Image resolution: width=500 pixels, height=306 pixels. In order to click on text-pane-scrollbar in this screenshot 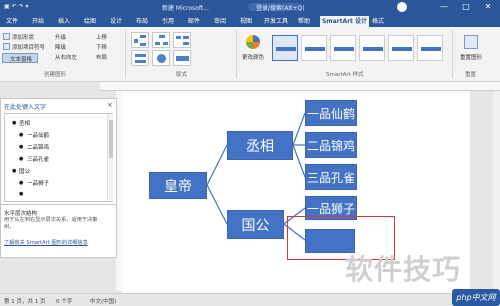, I will do `click(110, 157)`.